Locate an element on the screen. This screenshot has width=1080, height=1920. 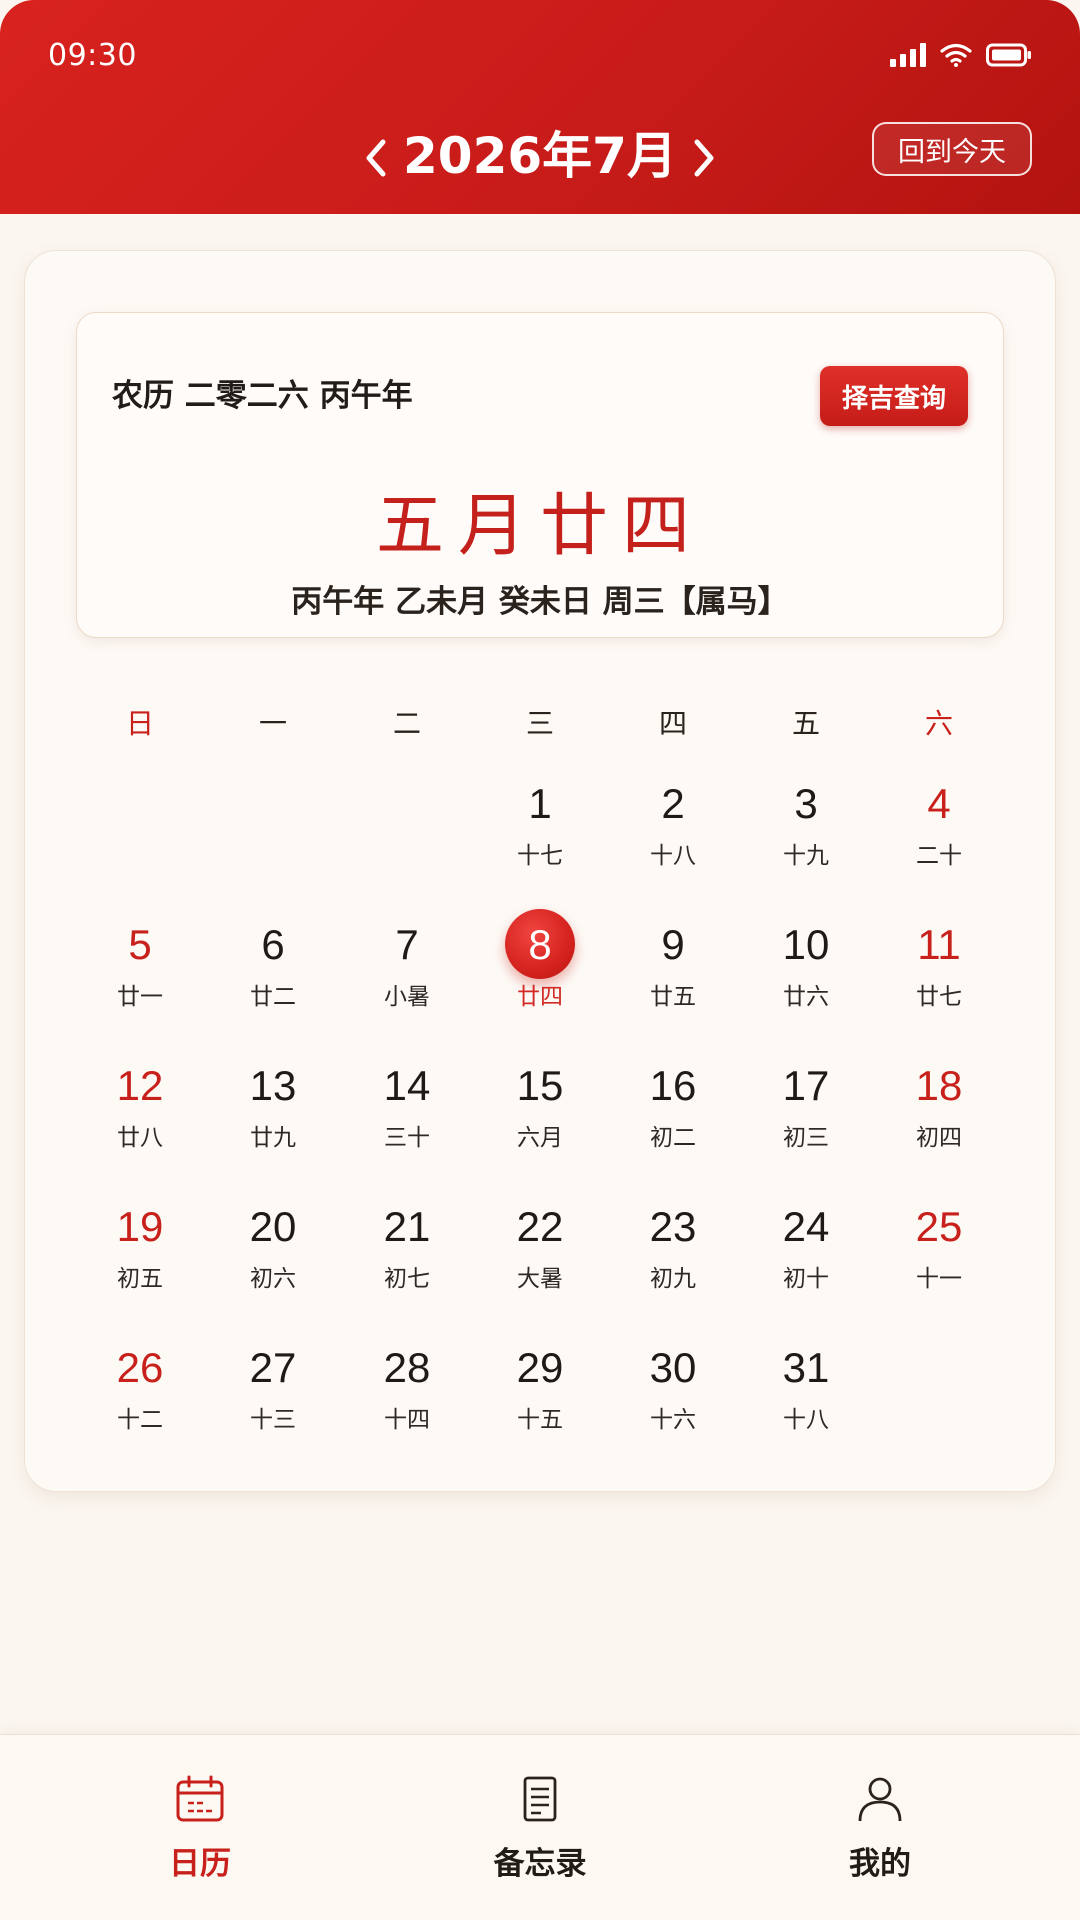
day-number: 20 is located at coordinates (273, 1226).